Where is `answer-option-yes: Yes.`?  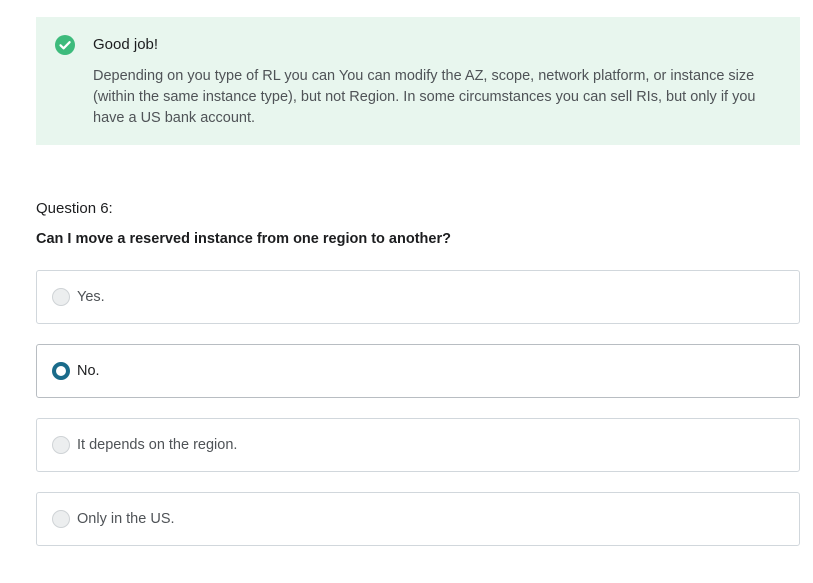 answer-option-yes: Yes. is located at coordinates (418, 297).